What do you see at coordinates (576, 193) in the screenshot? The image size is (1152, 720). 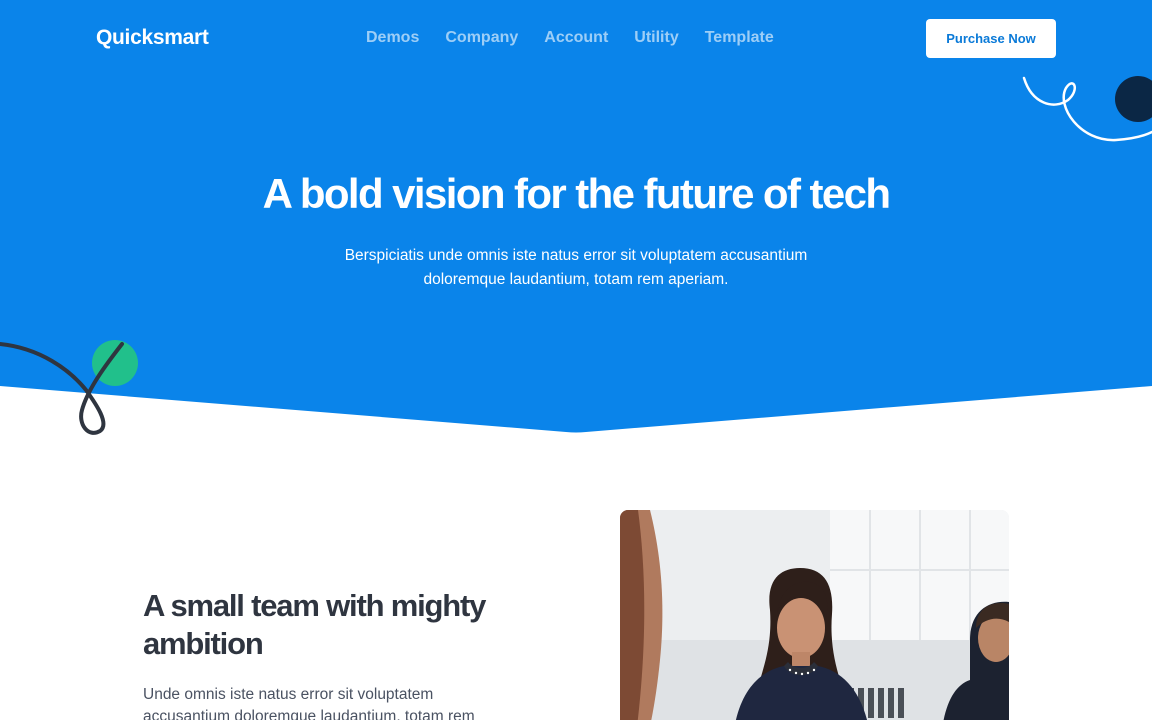 I see `hero-title: A bold vision for the future of tech` at bounding box center [576, 193].